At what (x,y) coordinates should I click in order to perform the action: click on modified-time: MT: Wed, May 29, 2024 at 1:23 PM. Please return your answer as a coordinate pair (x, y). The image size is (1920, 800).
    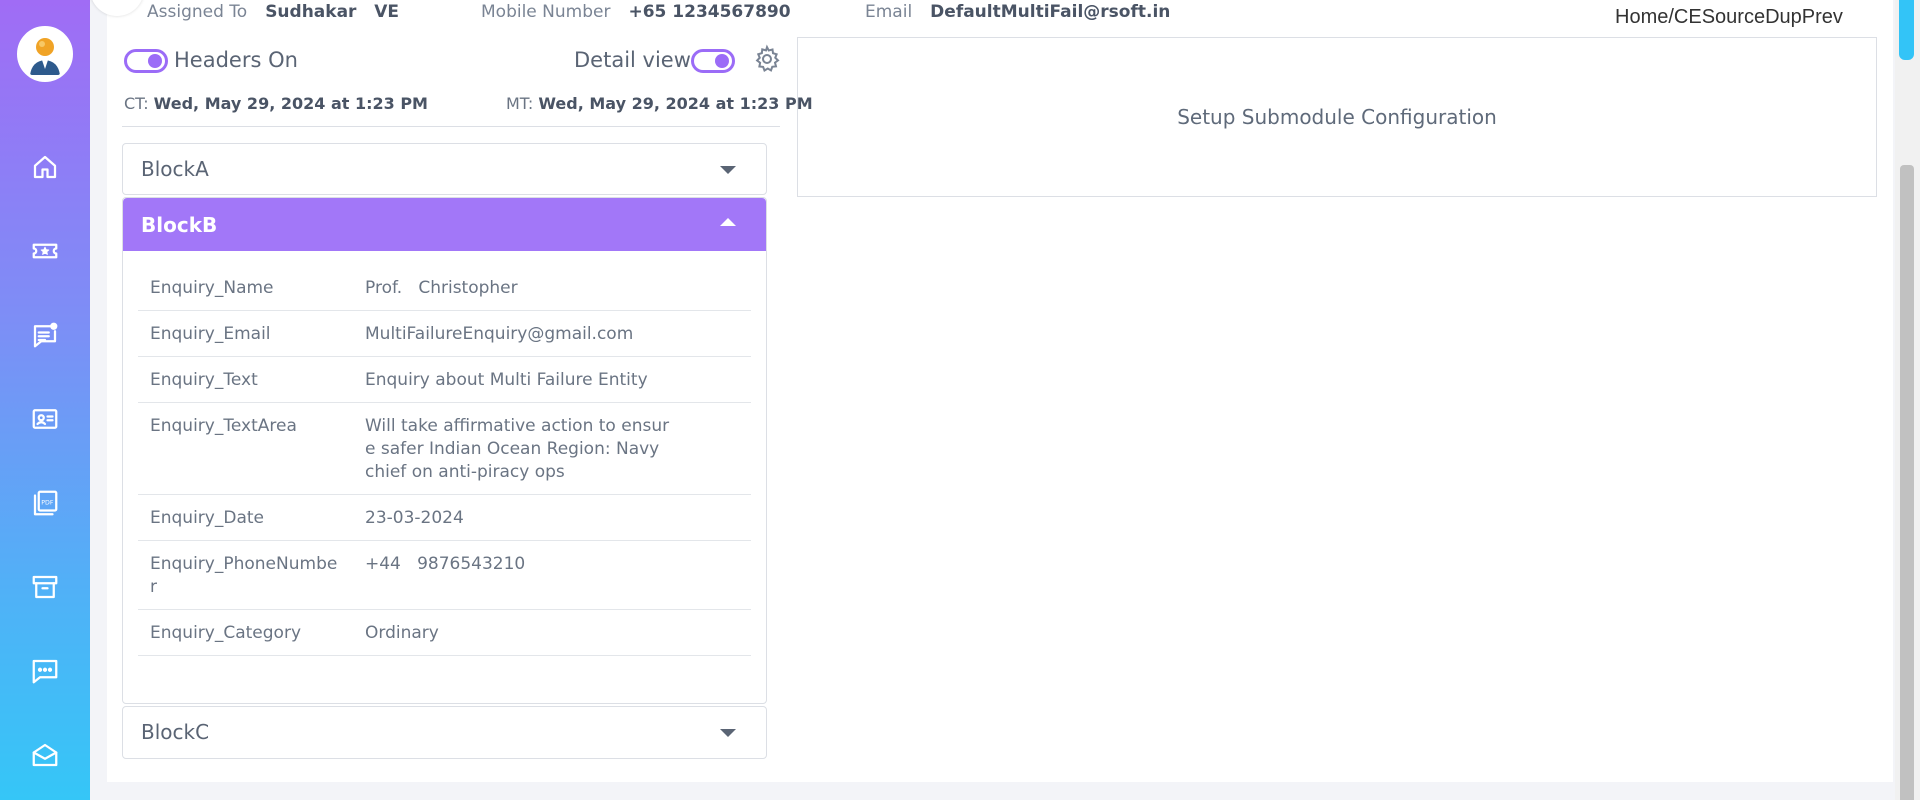
    Looking at the image, I should click on (659, 103).